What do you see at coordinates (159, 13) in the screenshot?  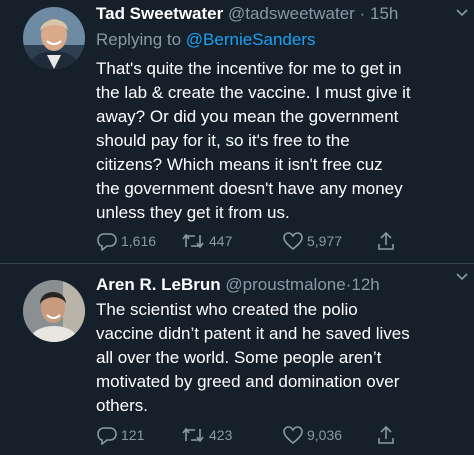 I see `display-name: Tad Sweetwater` at bounding box center [159, 13].